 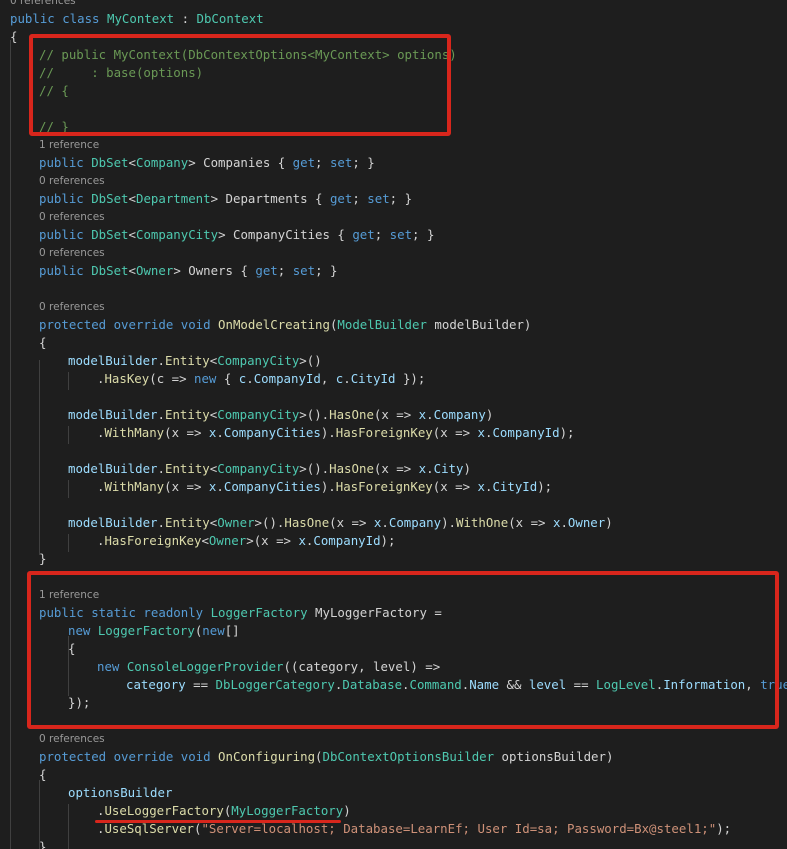 What do you see at coordinates (287, 810) in the screenshot?
I see `code-token: MyLoggerFactory` at bounding box center [287, 810].